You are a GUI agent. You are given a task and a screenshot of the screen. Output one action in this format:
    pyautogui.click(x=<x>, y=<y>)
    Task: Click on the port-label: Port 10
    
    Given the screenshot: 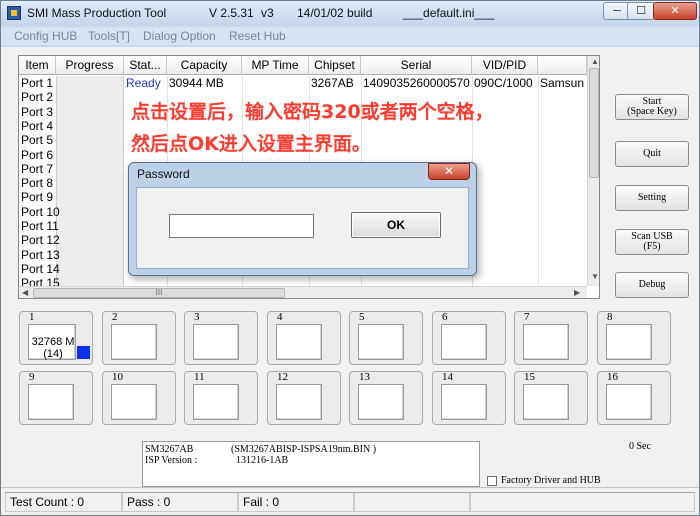 What is the action you would take?
    pyautogui.click(x=40, y=211)
    